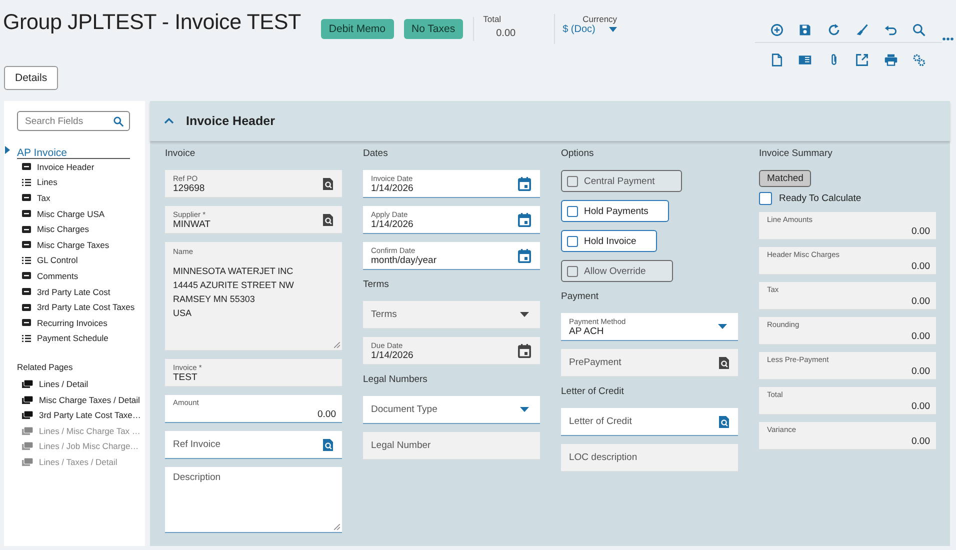 This screenshot has height=550, width=956. Describe the element at coordinates (833, 30) in the screenshot. I see `refresh-icon` at that location.